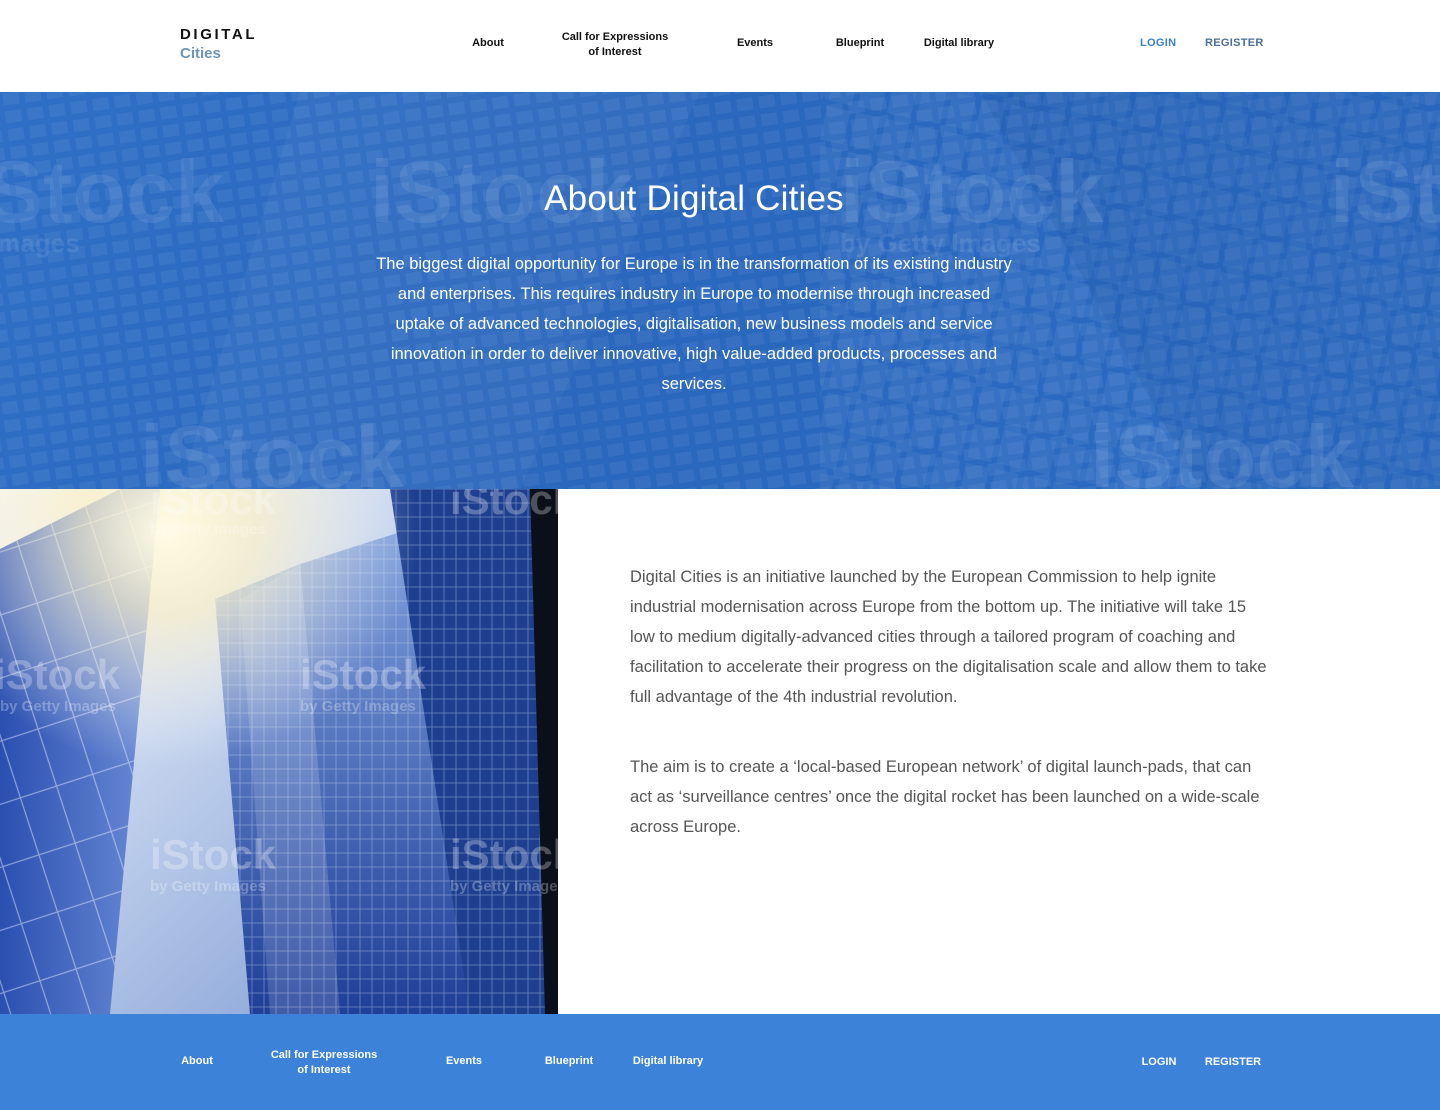 The image size is (1440, 1110). Describe the element at coordinates (615, 52) in the screenshot. I see `nav-call-line2: of Interest` at that location.